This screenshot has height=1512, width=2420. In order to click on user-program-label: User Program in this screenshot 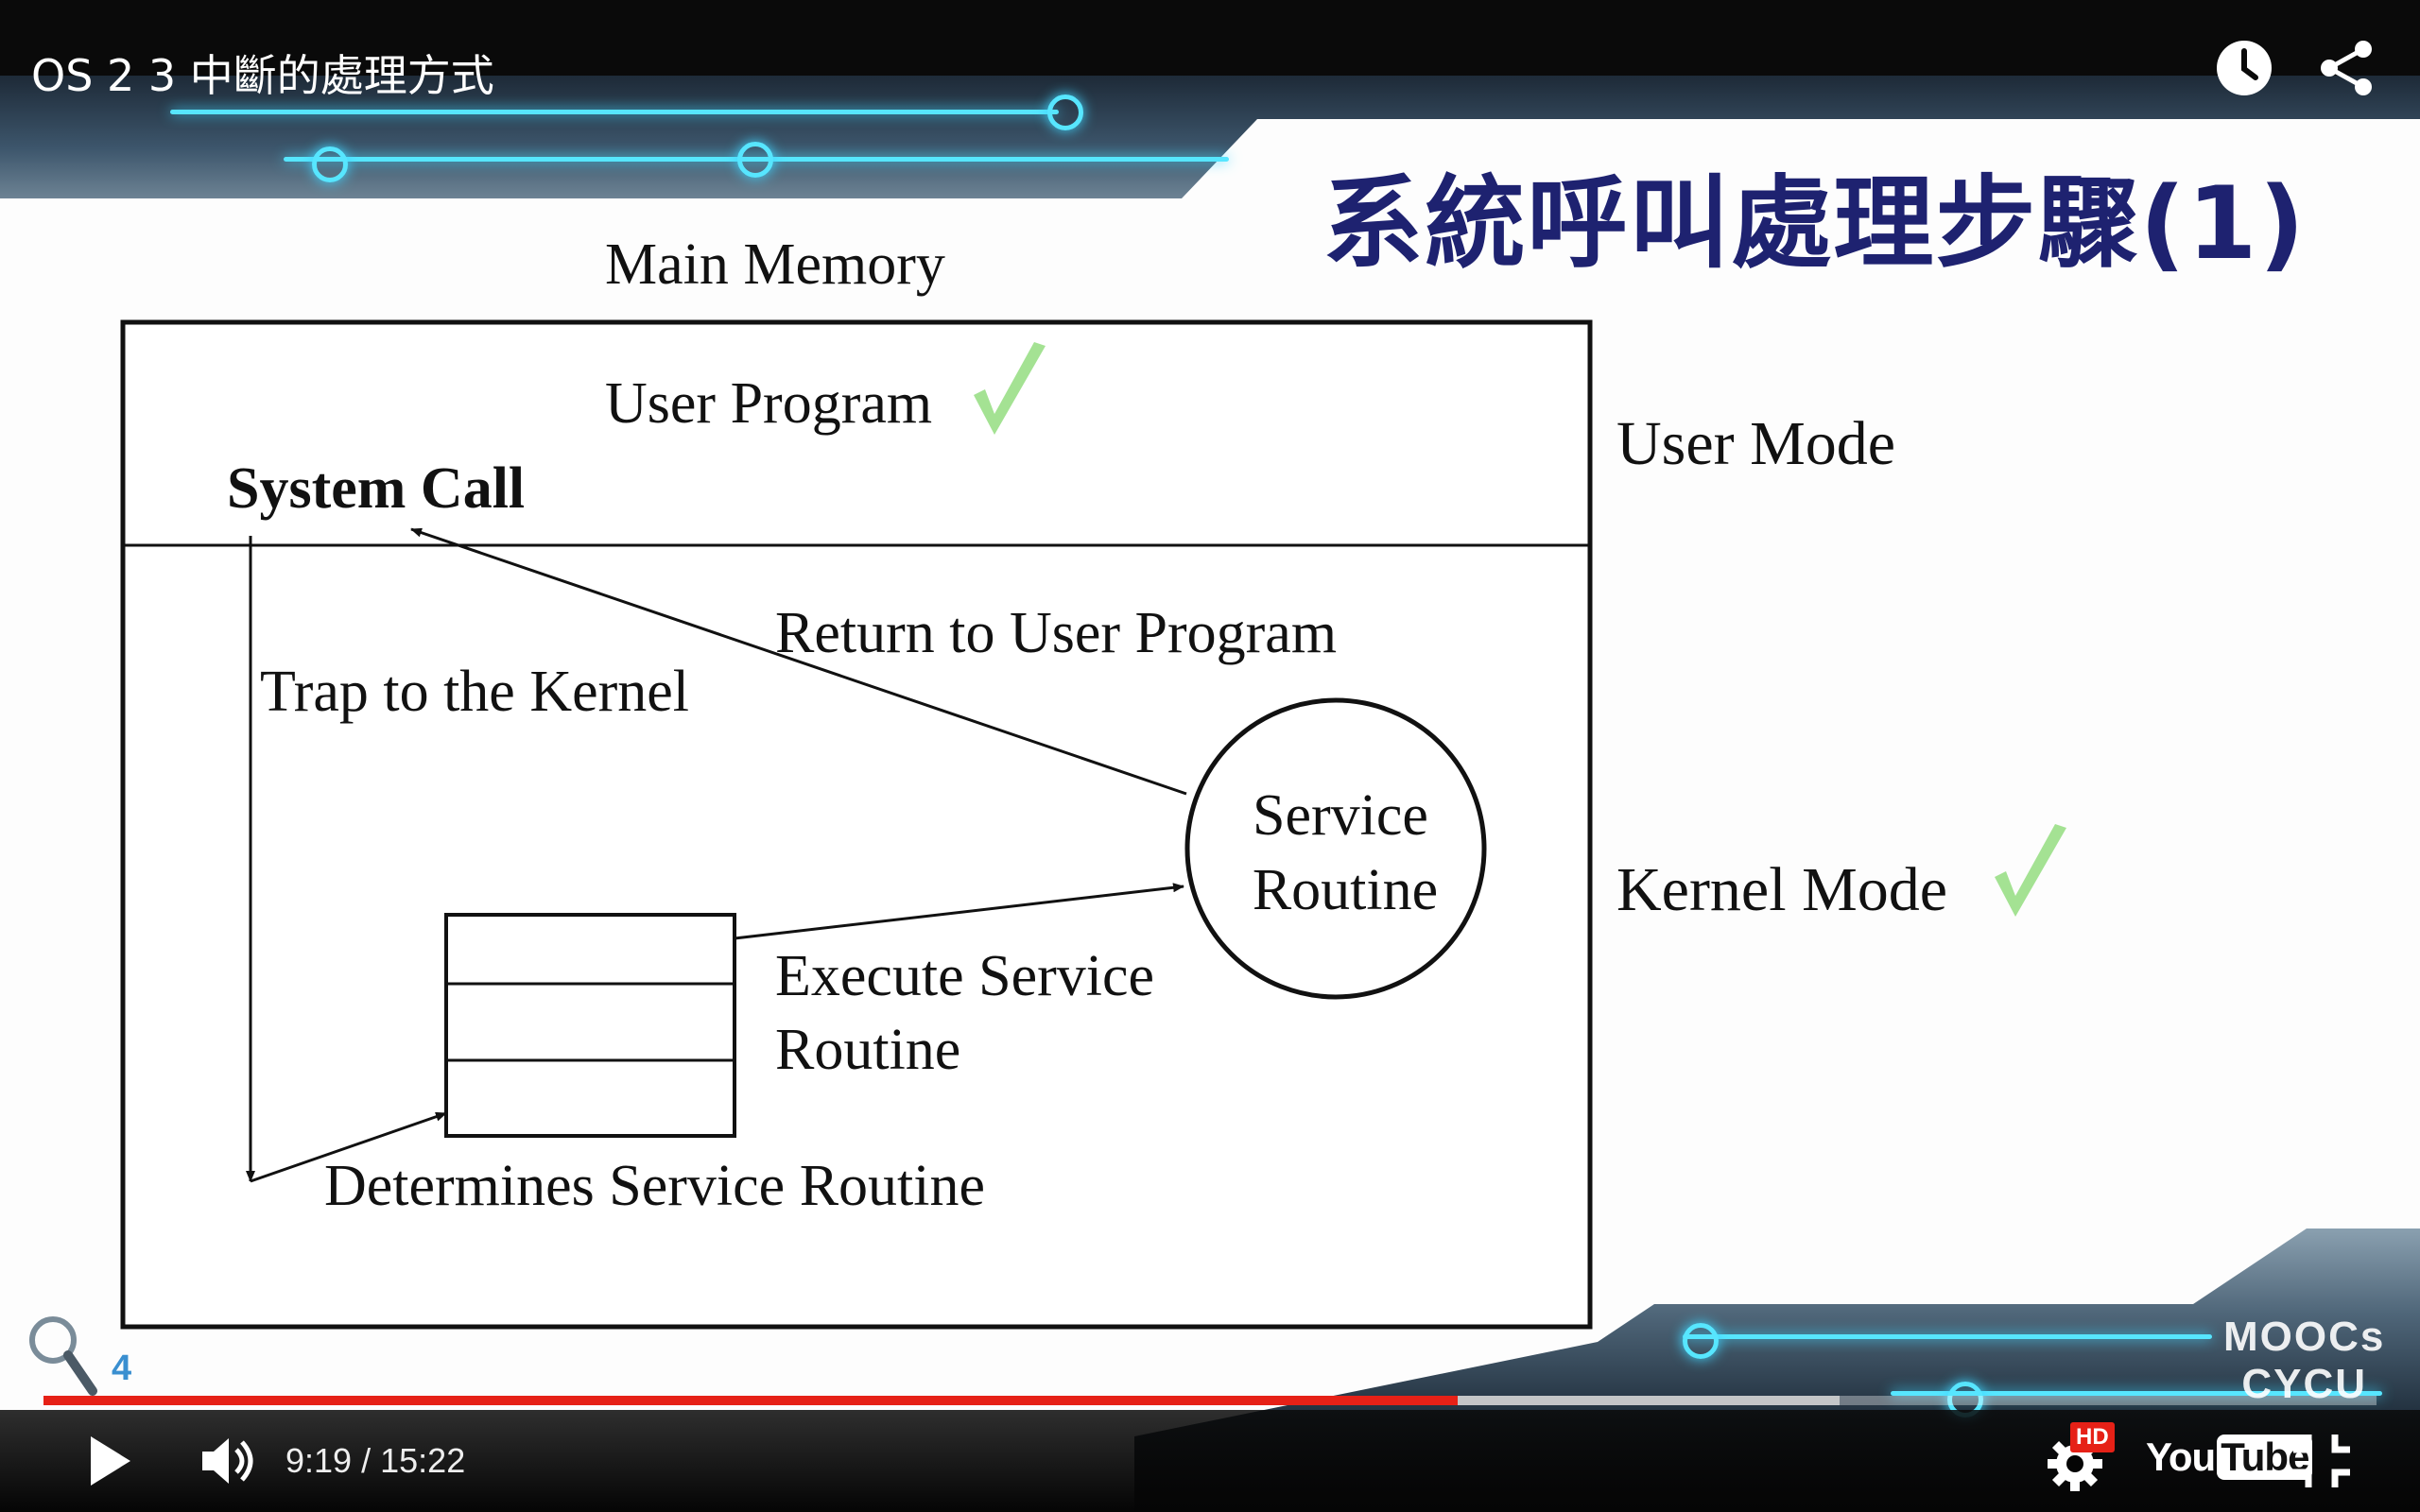, I will do `click(768, 403)`.